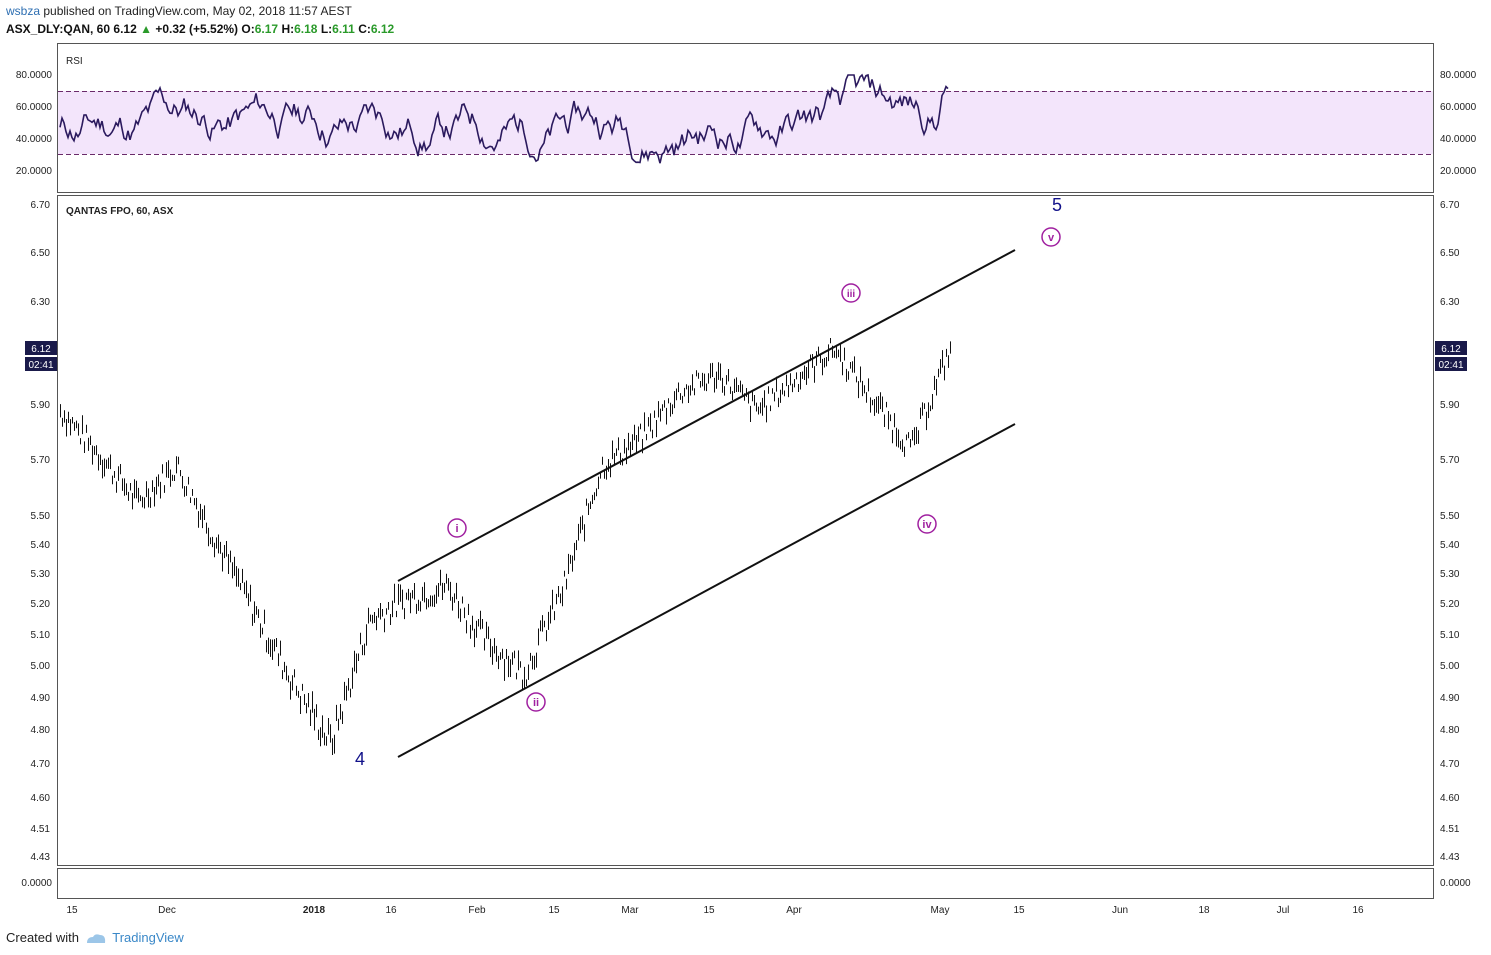  I want to click on svg-text: iv, so click(927, 525).